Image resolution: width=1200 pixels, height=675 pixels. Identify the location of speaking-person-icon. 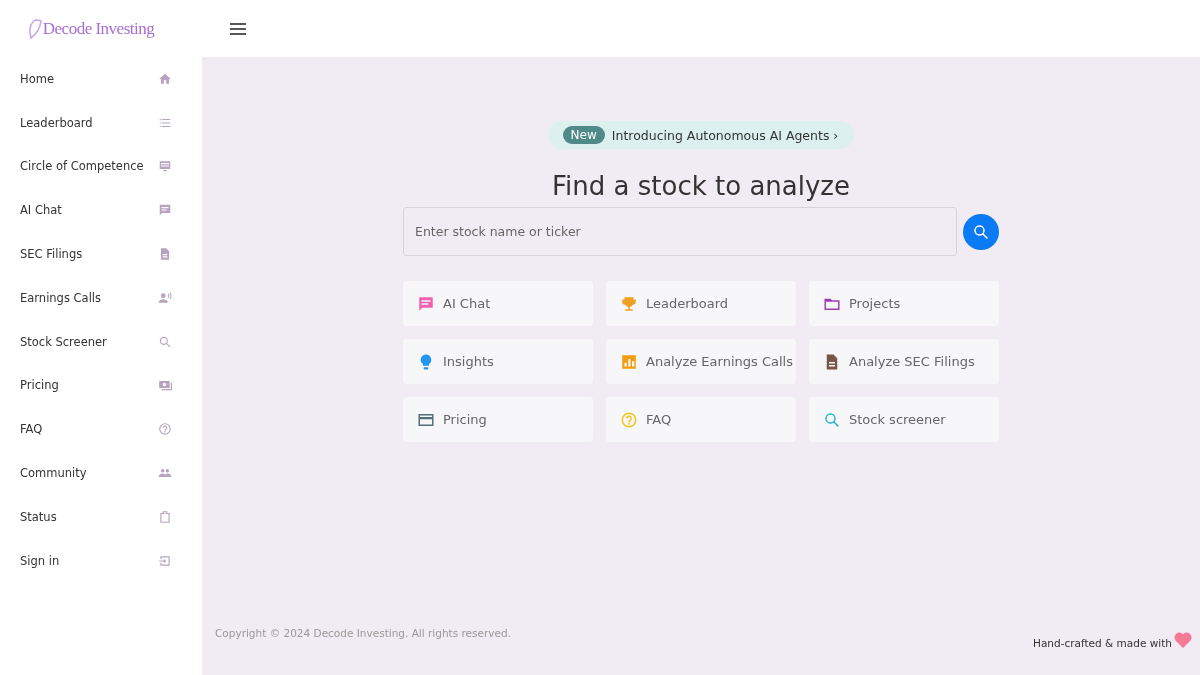
(165, 297).